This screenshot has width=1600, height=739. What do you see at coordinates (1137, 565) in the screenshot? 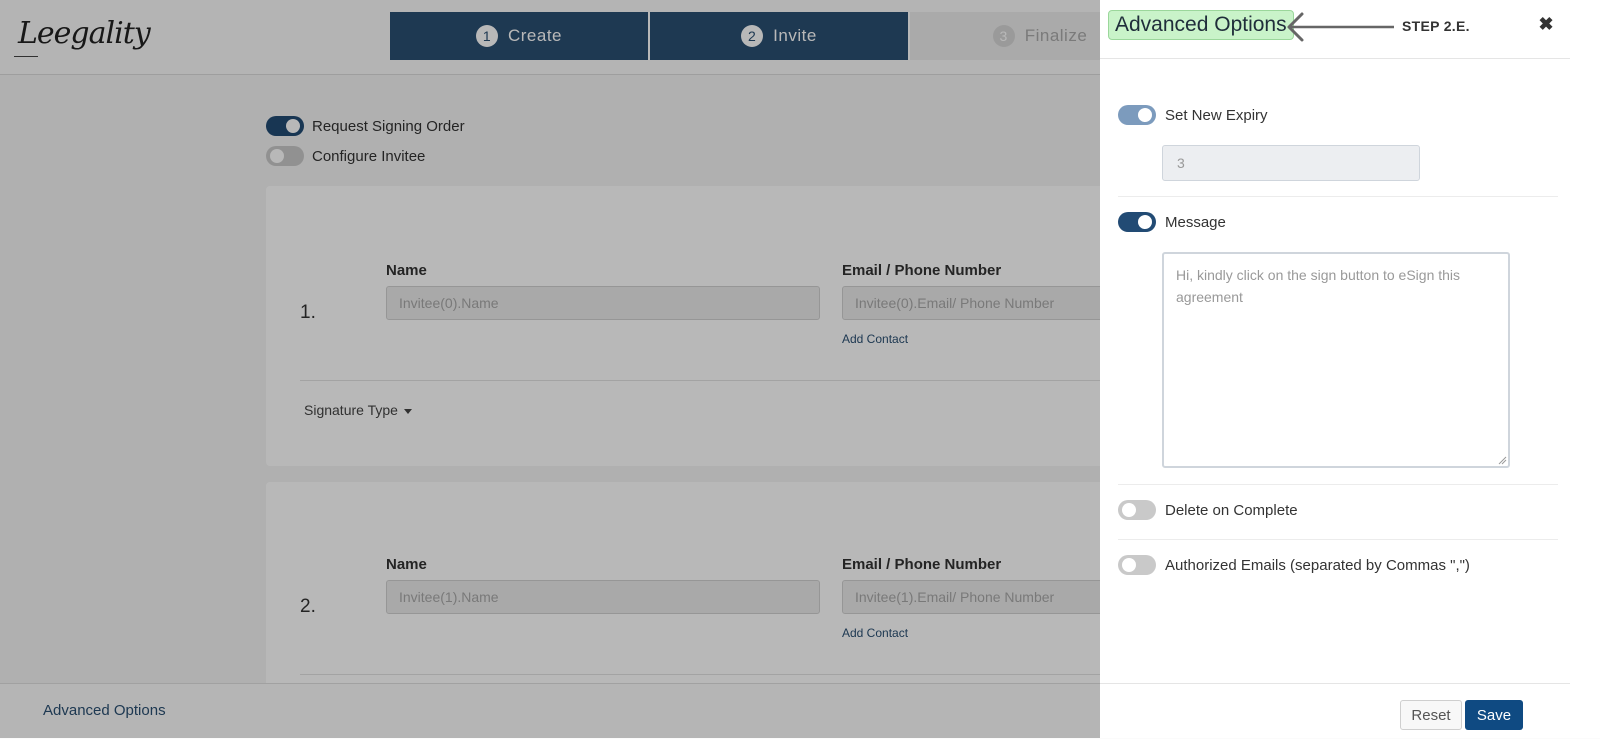
I see `authorized-emails-toggle` at bounding box center [1137, 565].